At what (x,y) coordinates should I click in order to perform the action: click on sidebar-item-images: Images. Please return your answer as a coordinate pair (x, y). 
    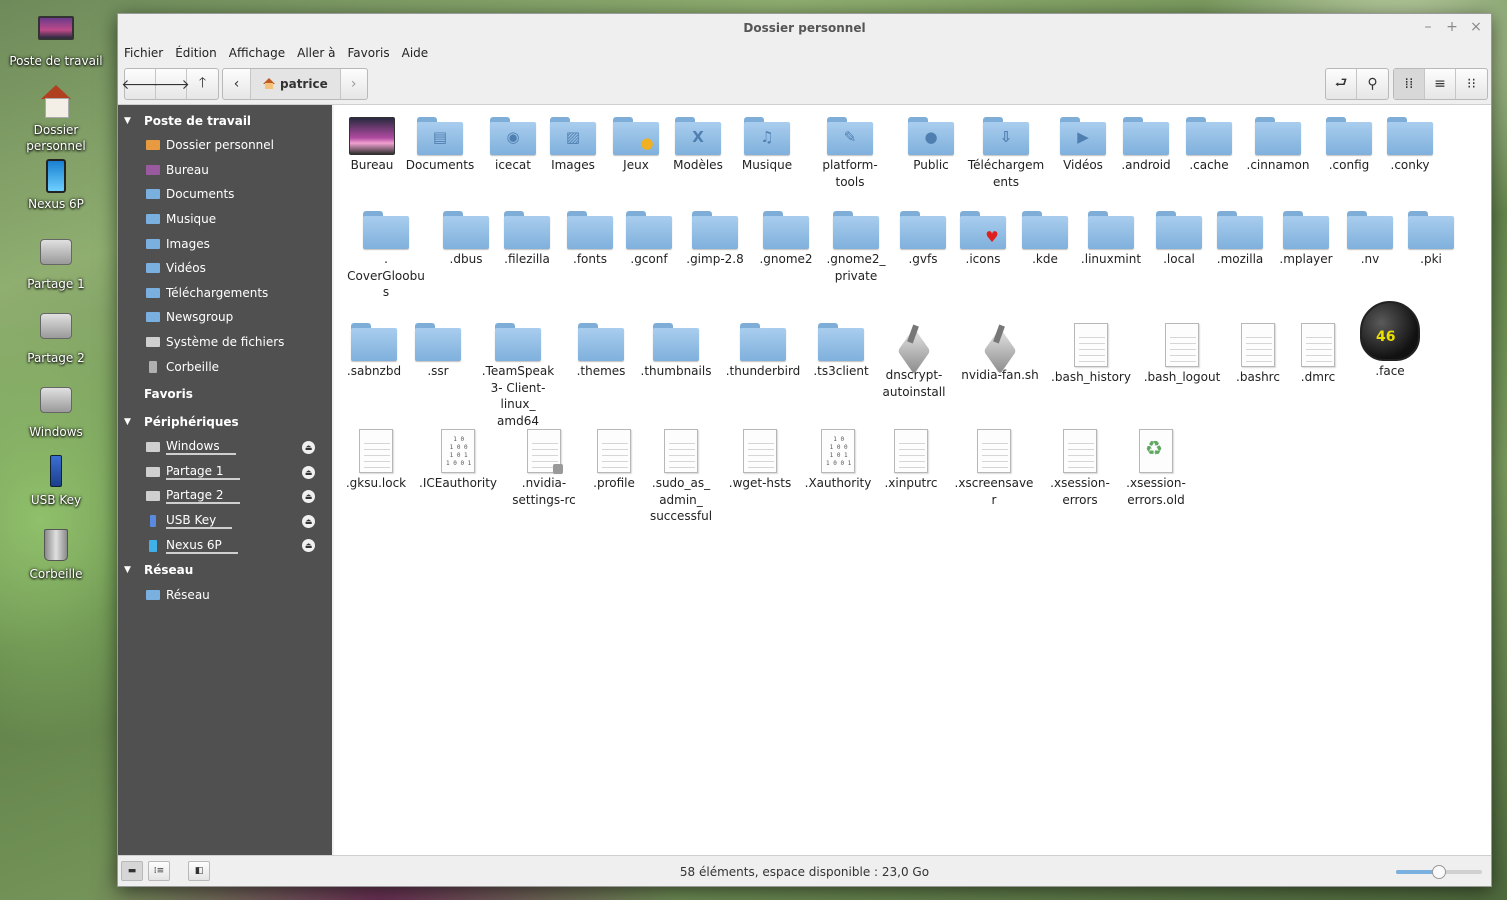
    Looking at the image, I should click on (225, 243).